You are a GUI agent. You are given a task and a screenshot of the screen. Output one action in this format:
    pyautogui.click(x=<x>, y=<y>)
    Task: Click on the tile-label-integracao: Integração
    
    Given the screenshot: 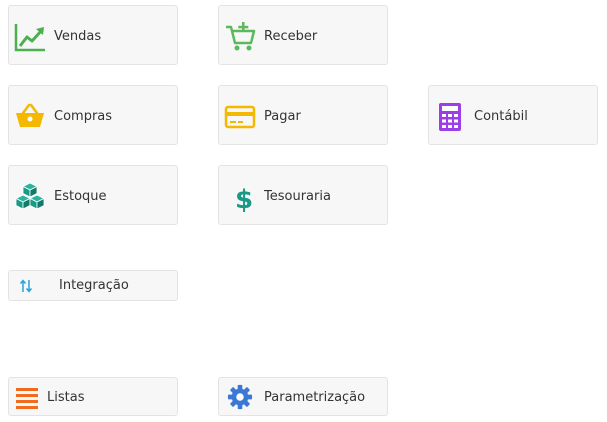 What is the action you would take?
    pyautogui.click(x=94, y=285)
    